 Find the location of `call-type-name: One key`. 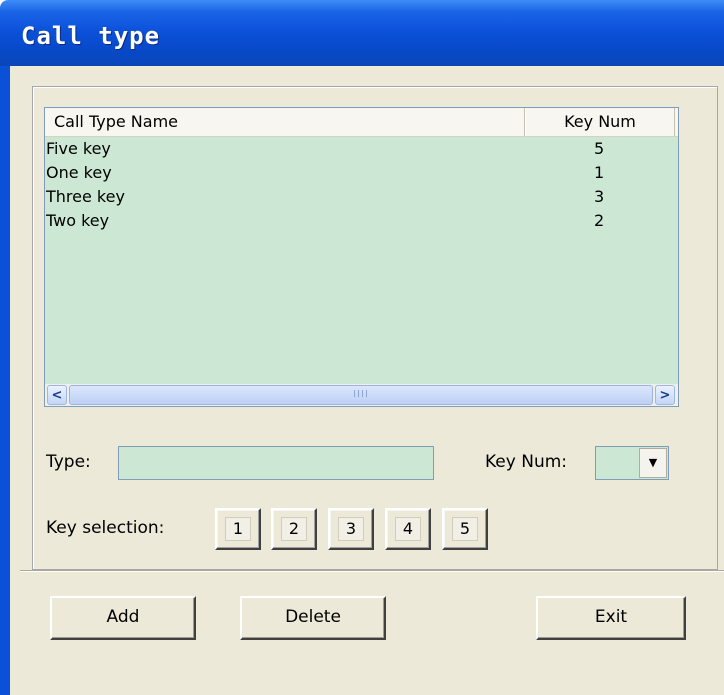

call-type-name: One key is located at coordinates (79, 172).